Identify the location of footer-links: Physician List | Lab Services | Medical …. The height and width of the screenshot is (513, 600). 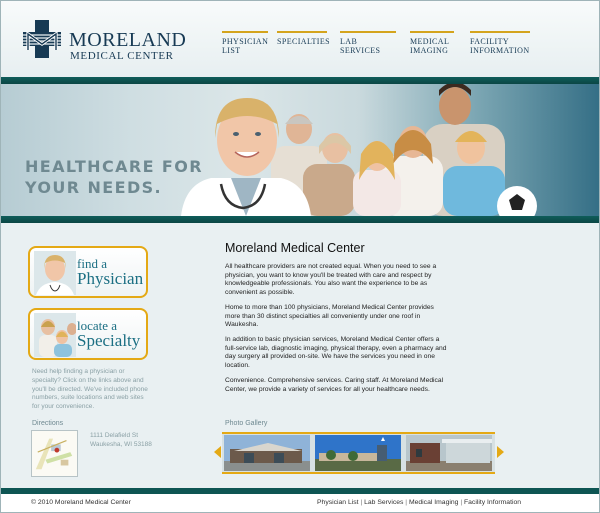
(419, 502).